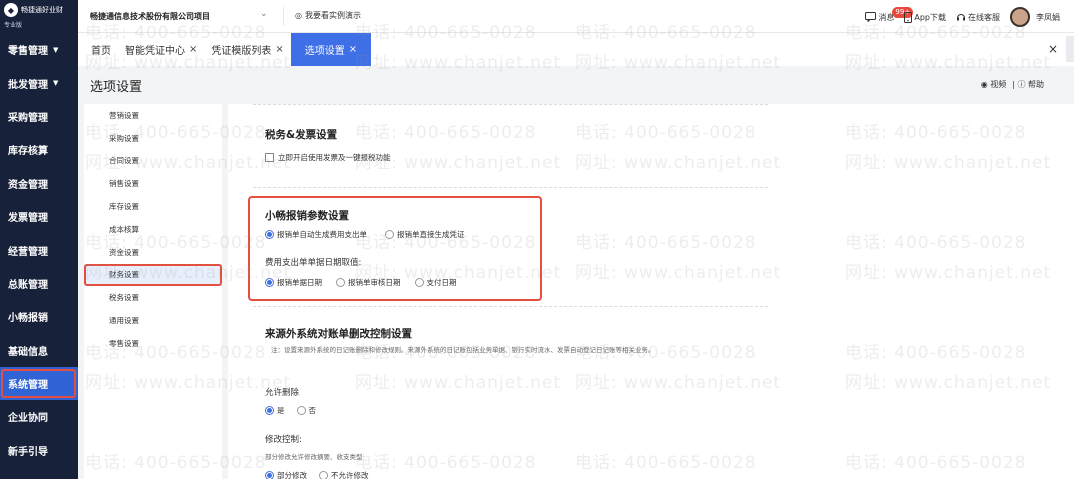  I want to click on app-download-button: App下载, so click(925, 17).